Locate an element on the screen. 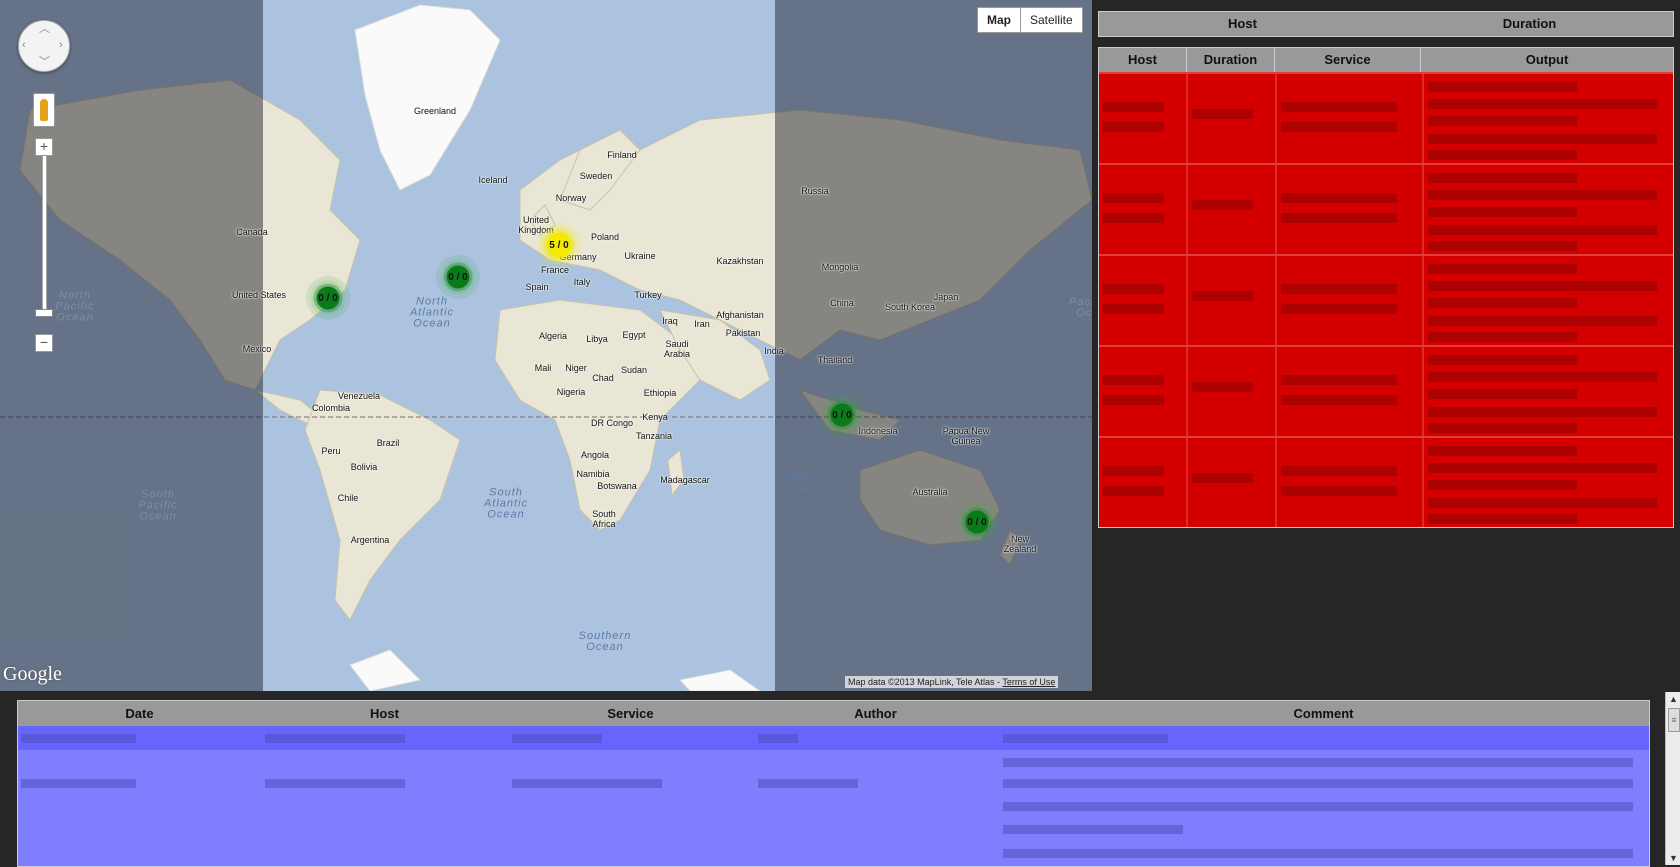  author-column-header: Author is located at coordinates (875, 713).